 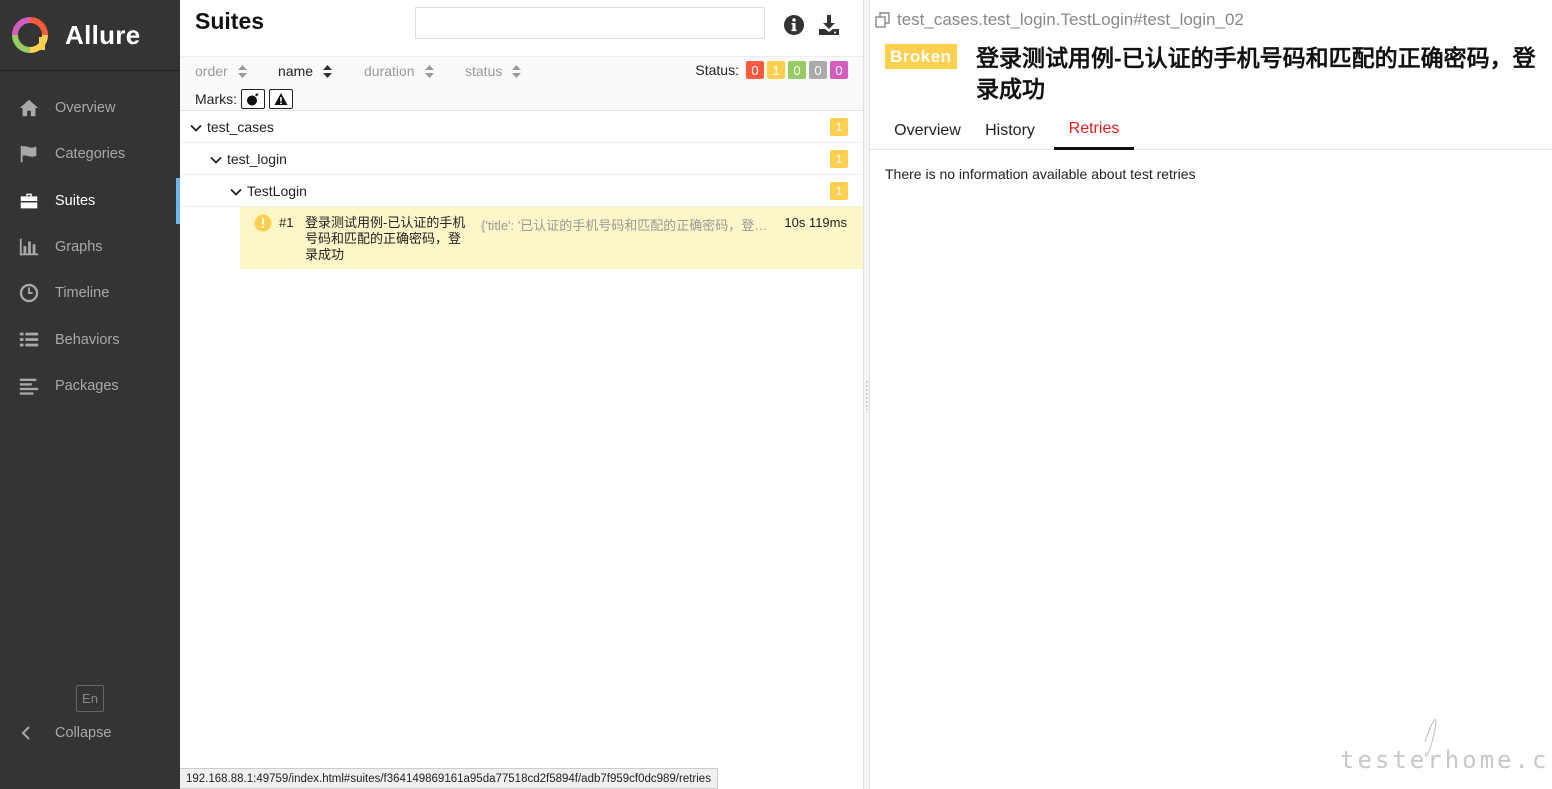 I want to click on sidebar-item-categories: Categories, so click(x=90, y=154).